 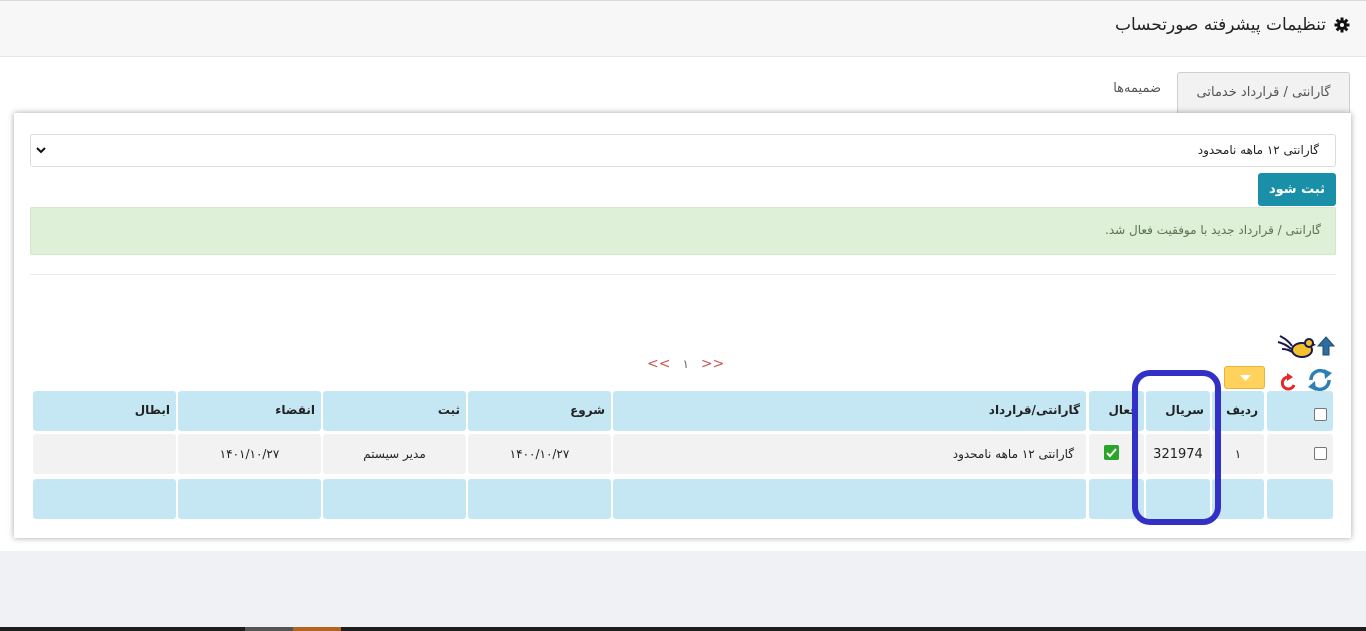 What do you see at coordinates (394, 411) in the screenshot?
I see `header-registered: ثبت` at bounding box center [394, 411].